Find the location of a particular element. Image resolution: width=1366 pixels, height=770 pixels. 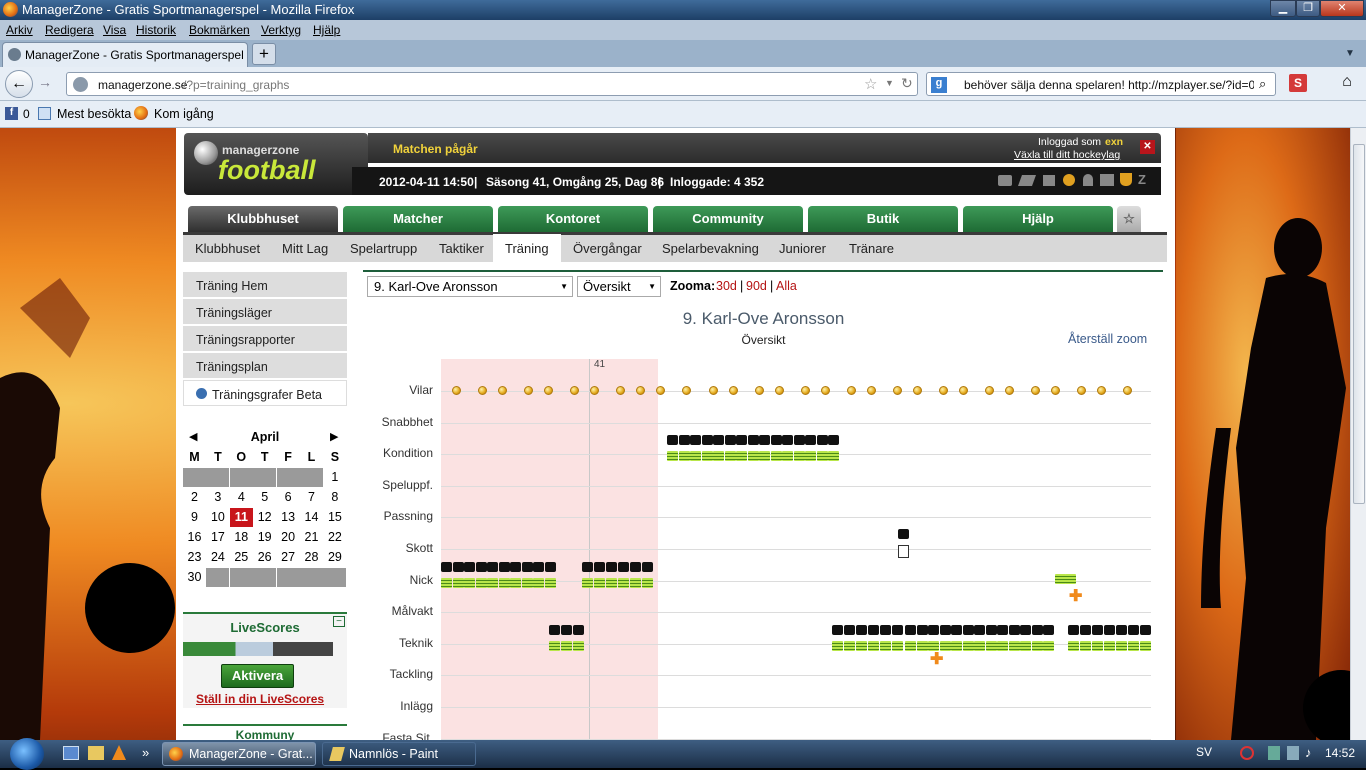

sidebar-item-traningsgrafer: Träningsgrafer Beta is located at coordinates (265, 393).